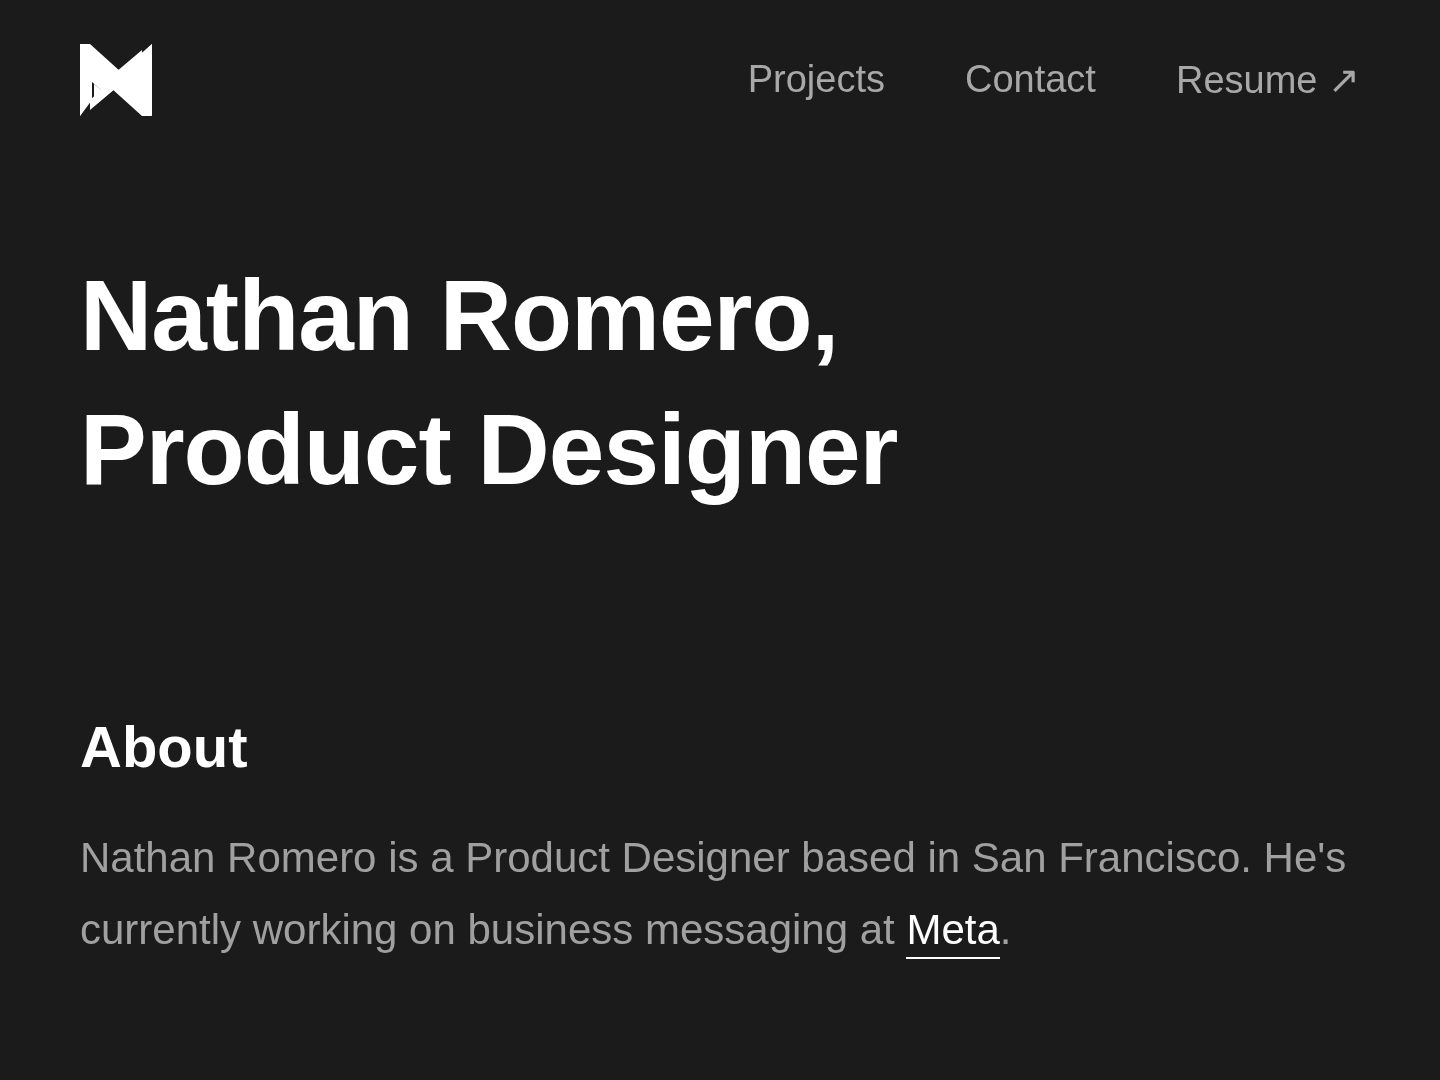 This screenshot has width=1440, height=1080. Describe the element at coordinates (460, 315) in the screenshot. I see `hero-title: Nathan Romero,` at that location.